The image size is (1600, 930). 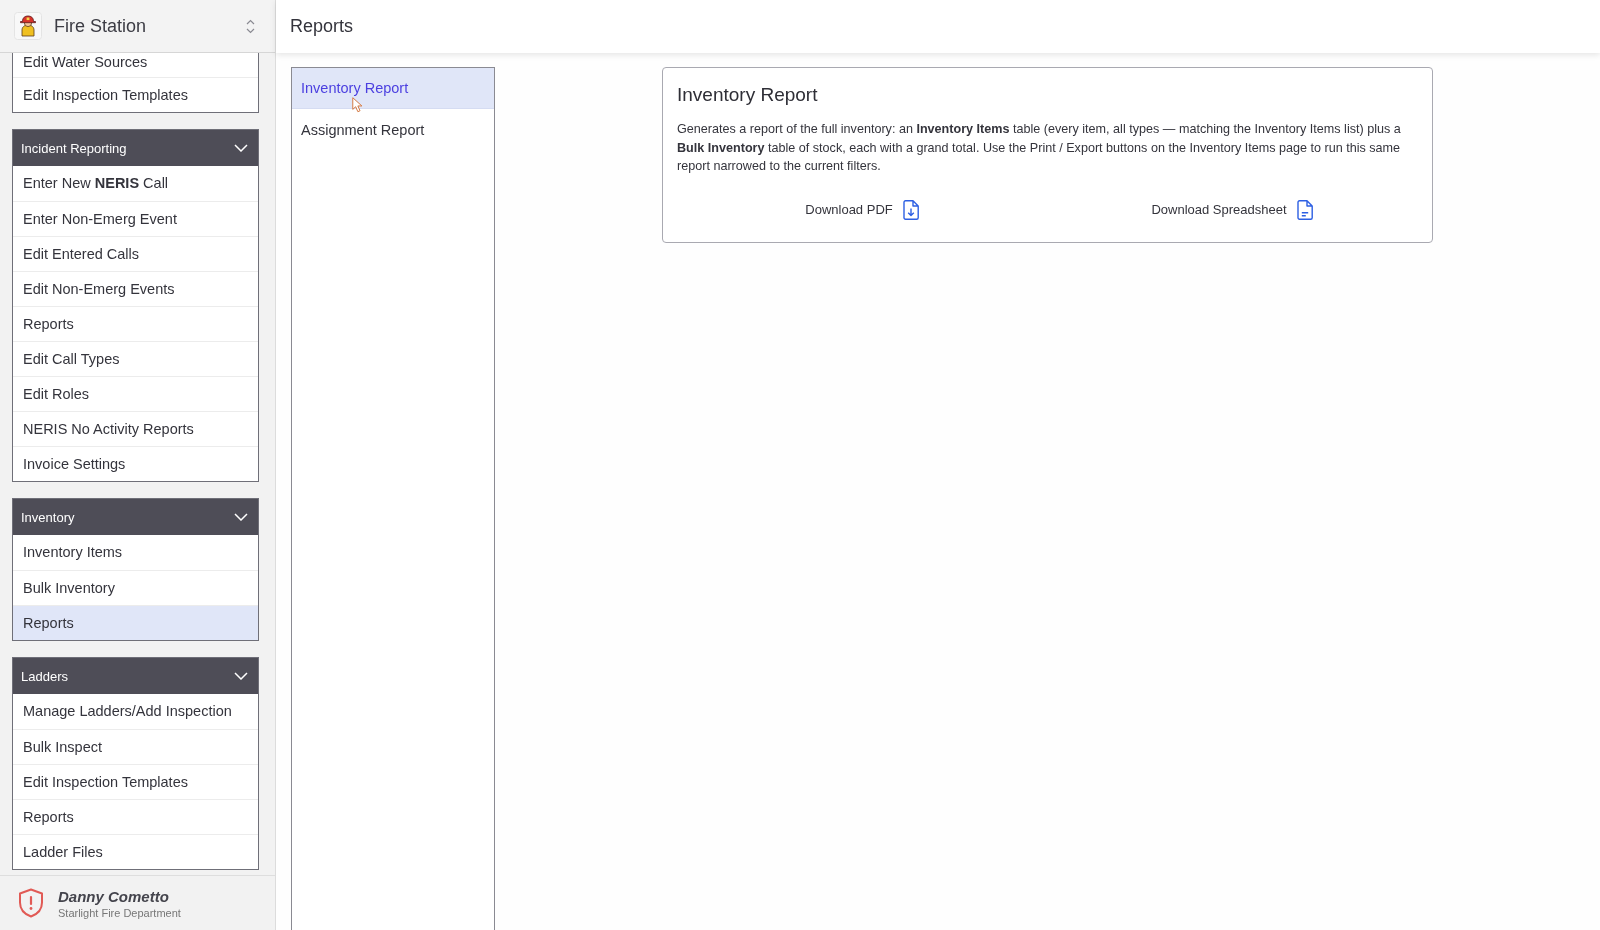 What do you see at coordinates (135, 851) in the screenshot?
I see `sidebar-item: Ladder Files` at bounding box center [135, 851].